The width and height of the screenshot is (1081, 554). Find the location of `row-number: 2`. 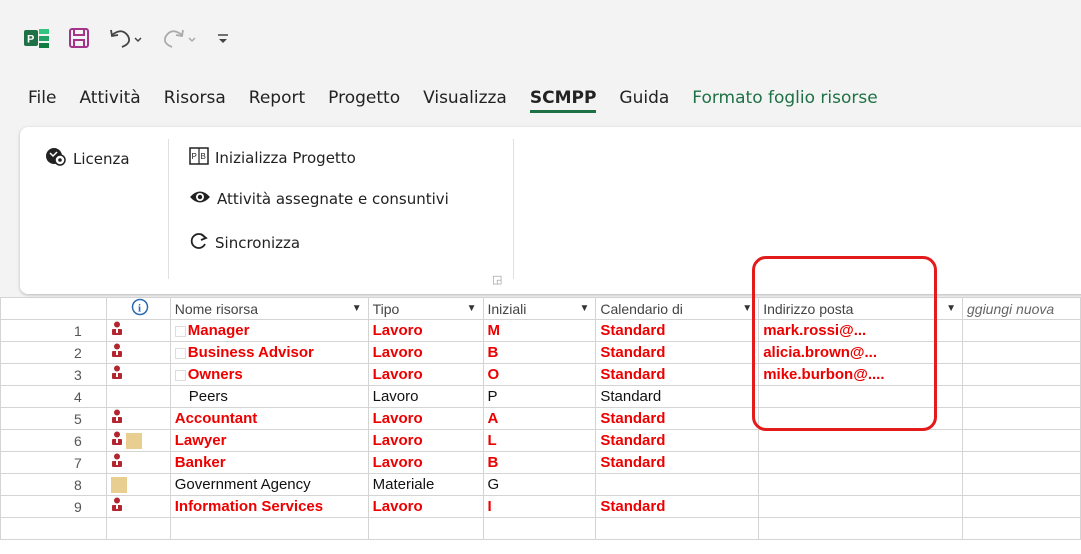

row-number: 2 is located at coordinates (53, 352).